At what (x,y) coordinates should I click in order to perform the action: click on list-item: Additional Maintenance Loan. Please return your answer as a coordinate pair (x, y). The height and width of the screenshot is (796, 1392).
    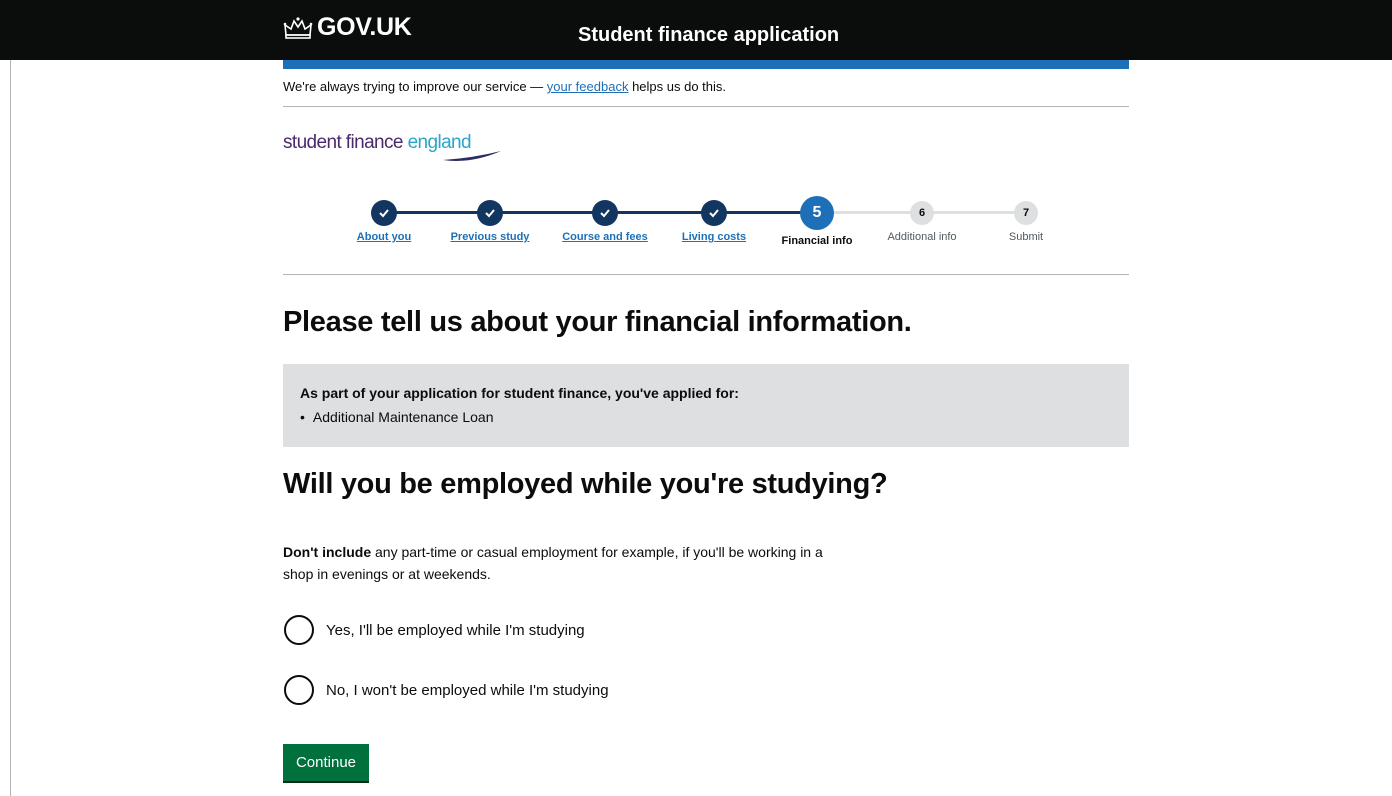
    Looking at the image, I should click on (397, 417).